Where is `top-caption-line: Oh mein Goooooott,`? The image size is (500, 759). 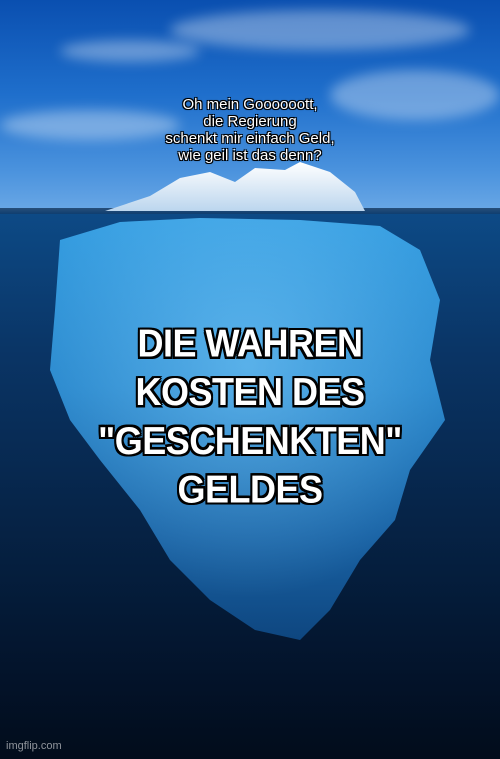 top-caption-line: Oh mein Goooooott, is located at coordinates (250, 104).